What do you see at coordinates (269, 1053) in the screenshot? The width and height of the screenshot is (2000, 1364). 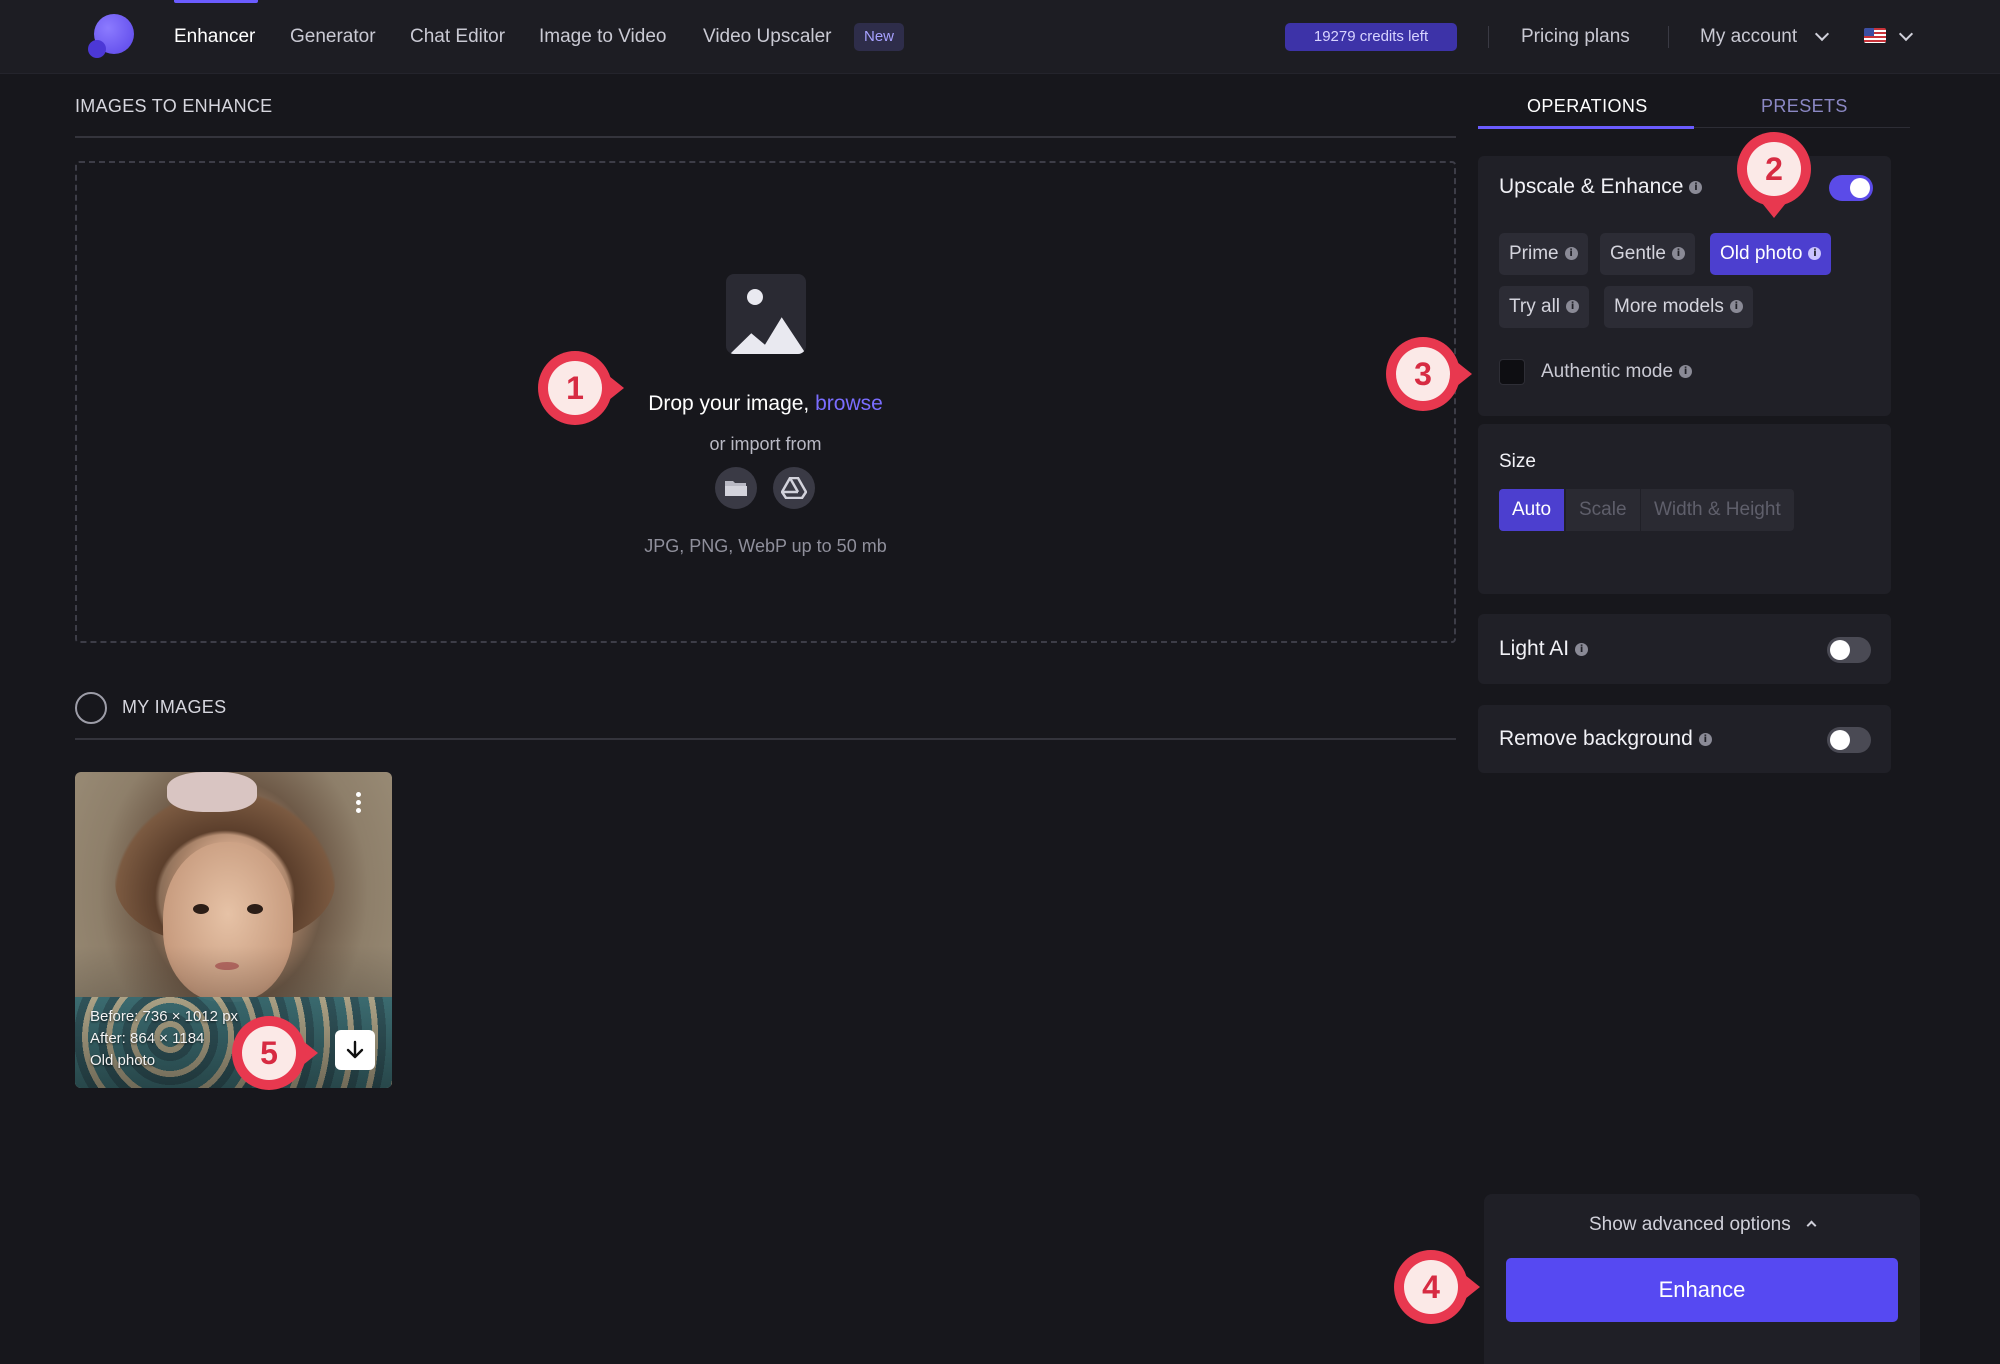 I see `callout-number: 5` at bounding box center [269, 1053].